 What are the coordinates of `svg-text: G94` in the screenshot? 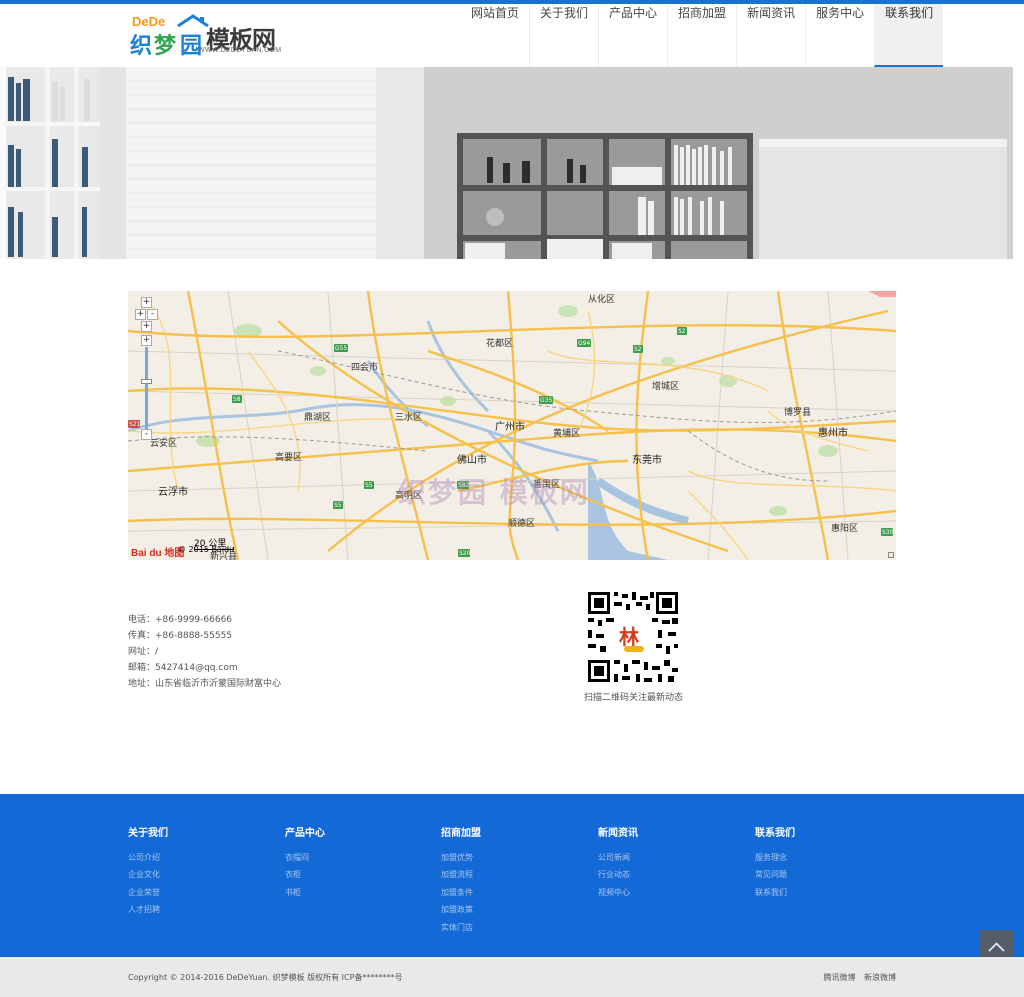 It's located at (584, 343).